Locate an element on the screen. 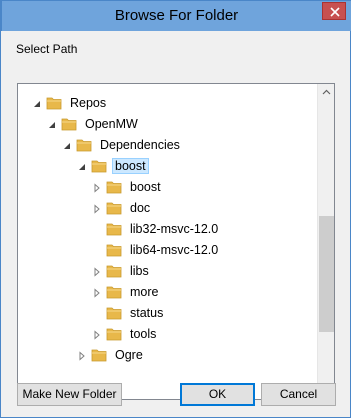 The image size is (351, 418). tree-item: libs is located at coordinates (122, 270).